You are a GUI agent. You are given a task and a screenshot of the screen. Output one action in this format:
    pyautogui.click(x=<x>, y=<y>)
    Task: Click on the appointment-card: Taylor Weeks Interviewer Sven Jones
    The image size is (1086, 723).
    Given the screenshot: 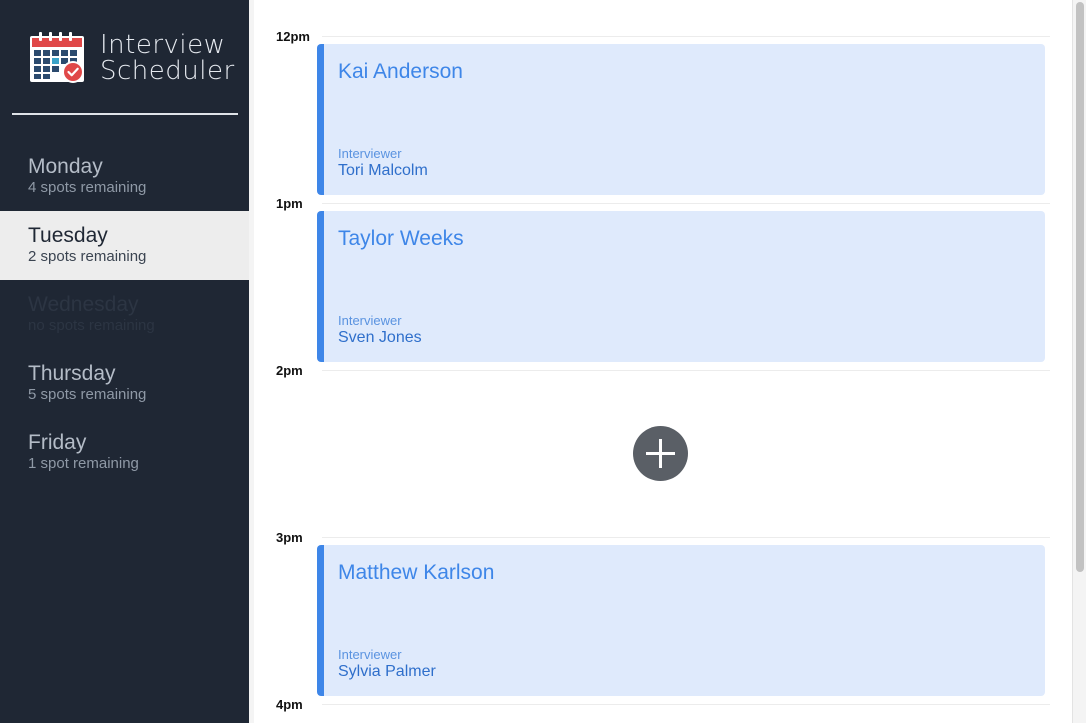 What is the action you would take?
    pyautogui.click(x=681, y=286)
    